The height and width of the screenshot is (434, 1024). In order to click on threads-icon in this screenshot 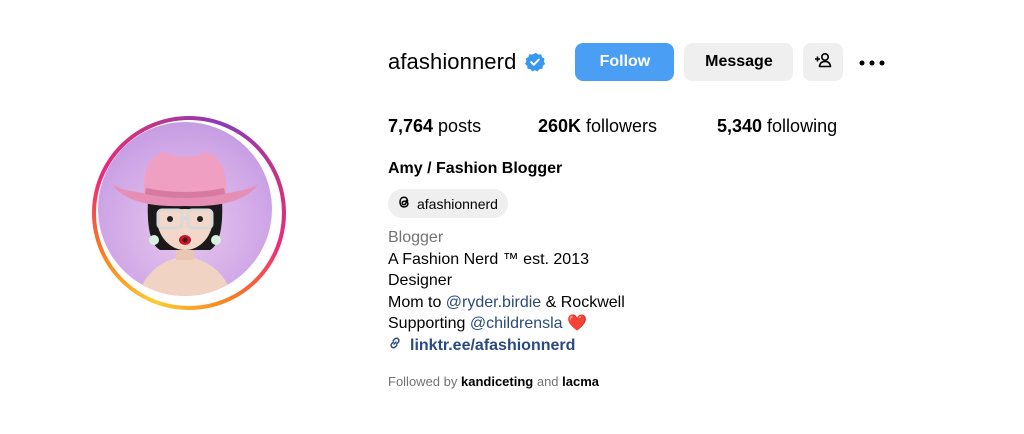, I will do `click(406, 203)`.